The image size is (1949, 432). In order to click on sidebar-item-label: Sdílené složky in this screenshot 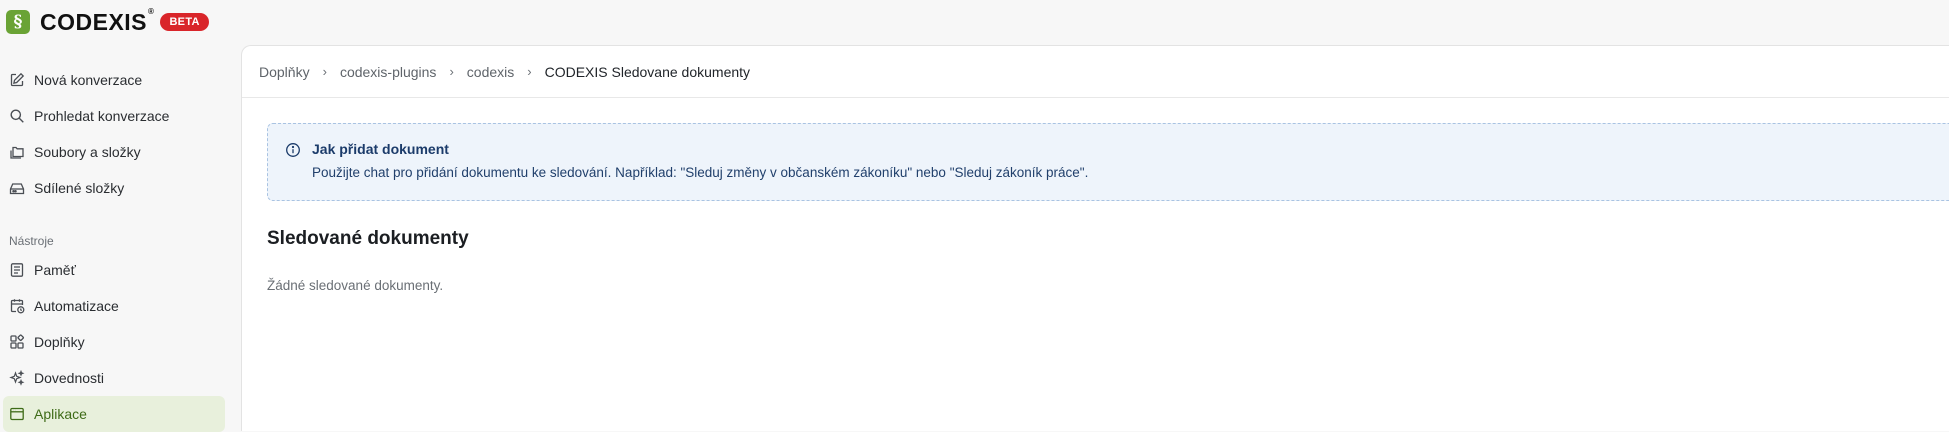, I will do `click(79, 188)`.